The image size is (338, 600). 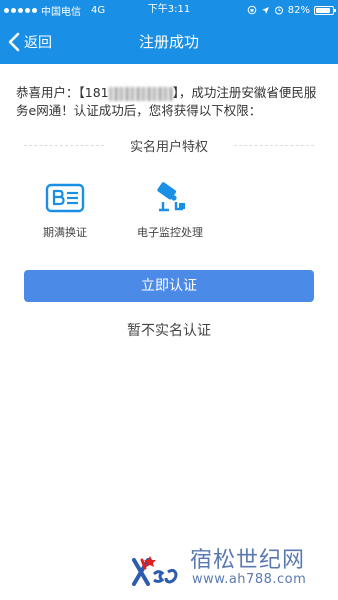 What do you see at coordinates (249, 579) in the screenshot?
I see `watermark-url: www.ah788.com` at bounding box center [249, 579].